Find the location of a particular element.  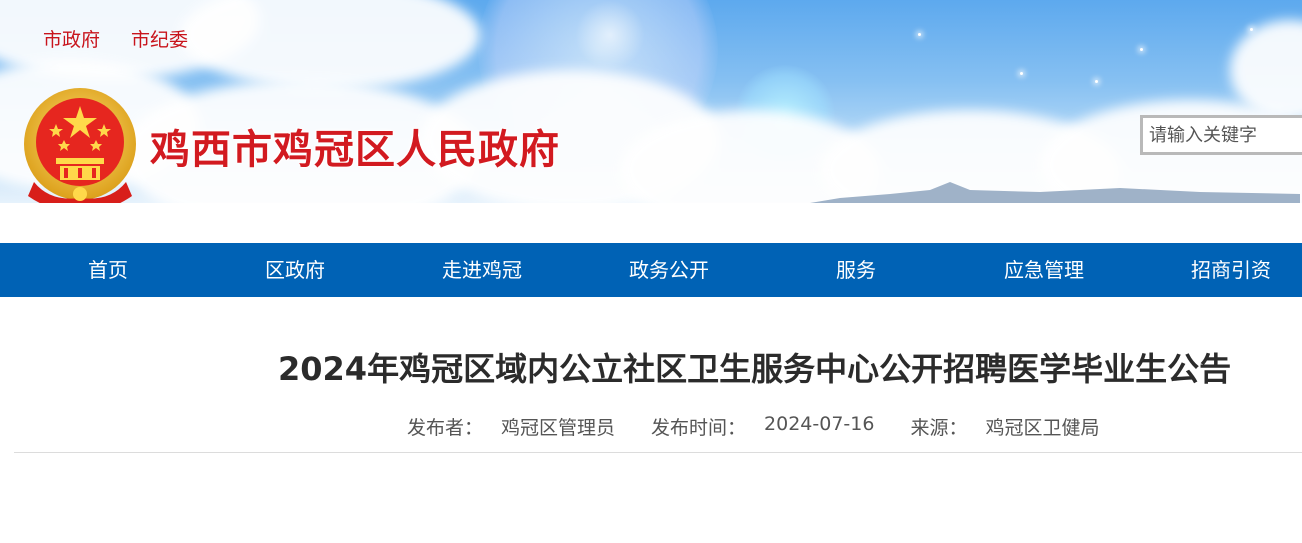

cloud is located at coordinates (330, 45).